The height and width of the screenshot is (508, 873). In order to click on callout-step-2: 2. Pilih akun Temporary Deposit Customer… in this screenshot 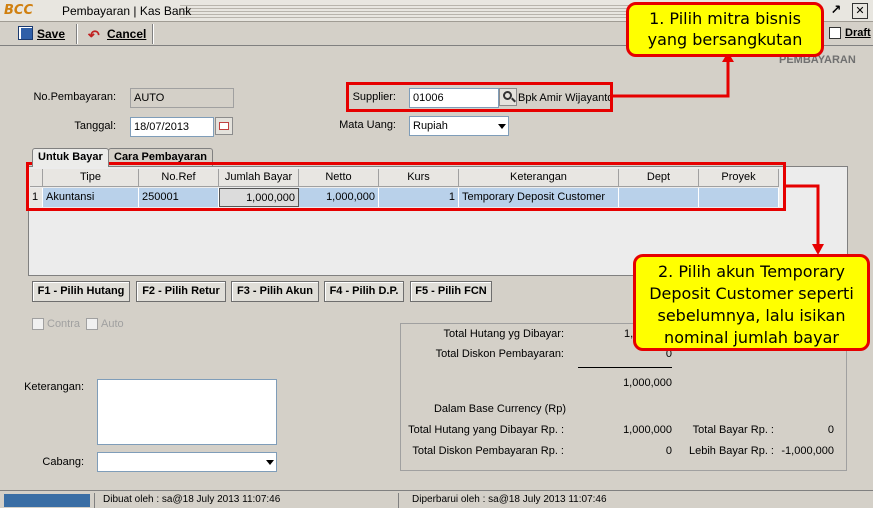, I will do `click(751, 302)`.